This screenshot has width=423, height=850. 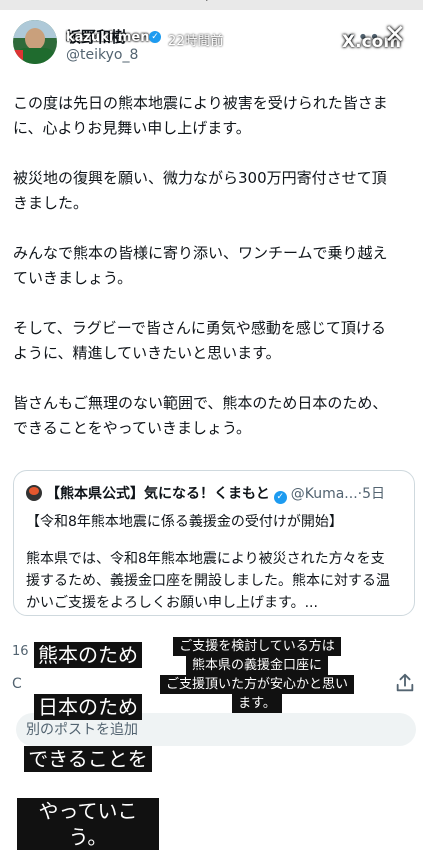 I want to click on user-handle: @teikyo_8, so click(x=102, y=55).